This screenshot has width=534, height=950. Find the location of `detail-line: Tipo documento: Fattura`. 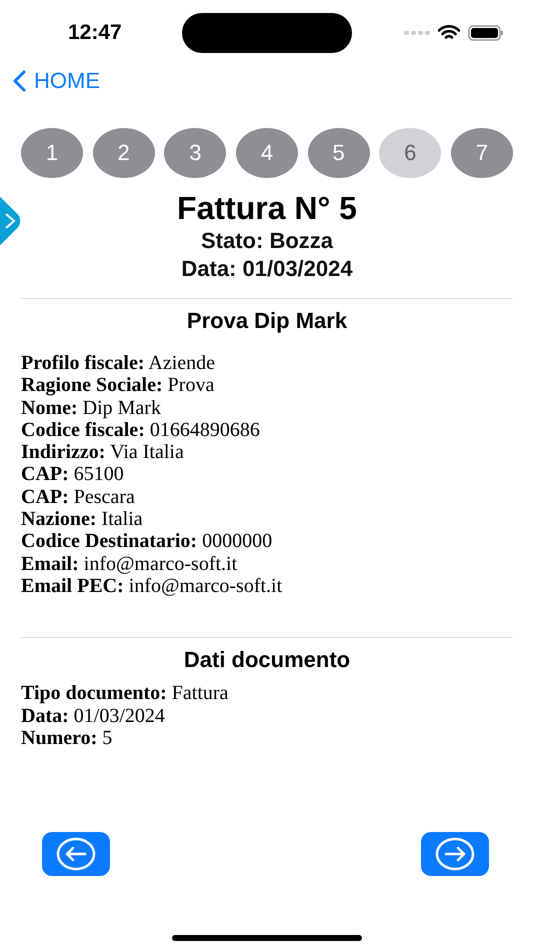

detail-line: Tipo documento: Fattura is located at coordinates (125, 693).